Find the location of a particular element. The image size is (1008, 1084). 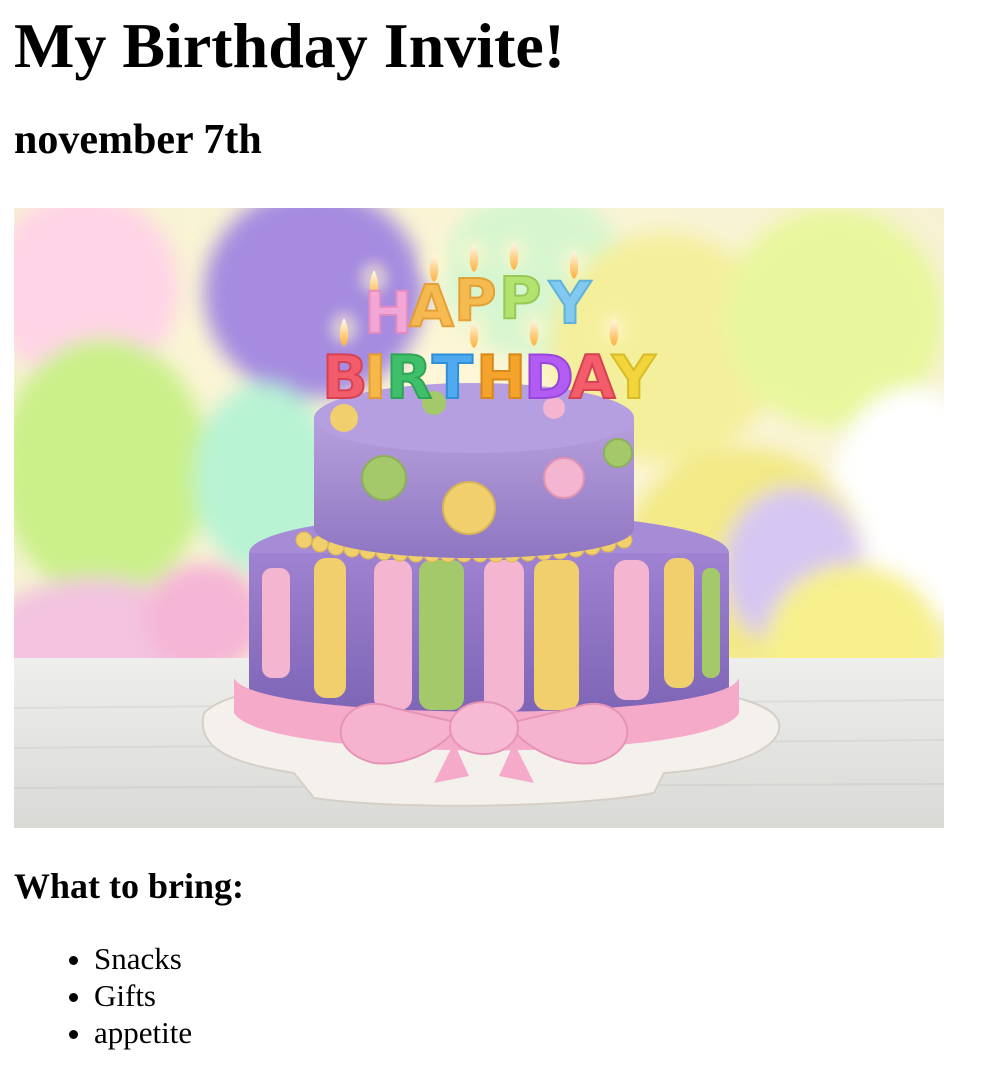

list-item: Snacks is located at coordinates (544, 958).